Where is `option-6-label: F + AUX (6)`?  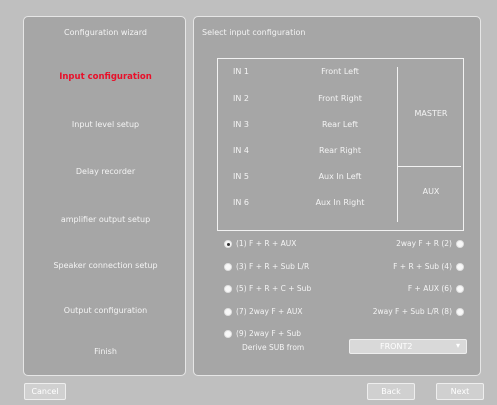 option-6-label: F + AUX (6) is located at coordinates (410, 288).